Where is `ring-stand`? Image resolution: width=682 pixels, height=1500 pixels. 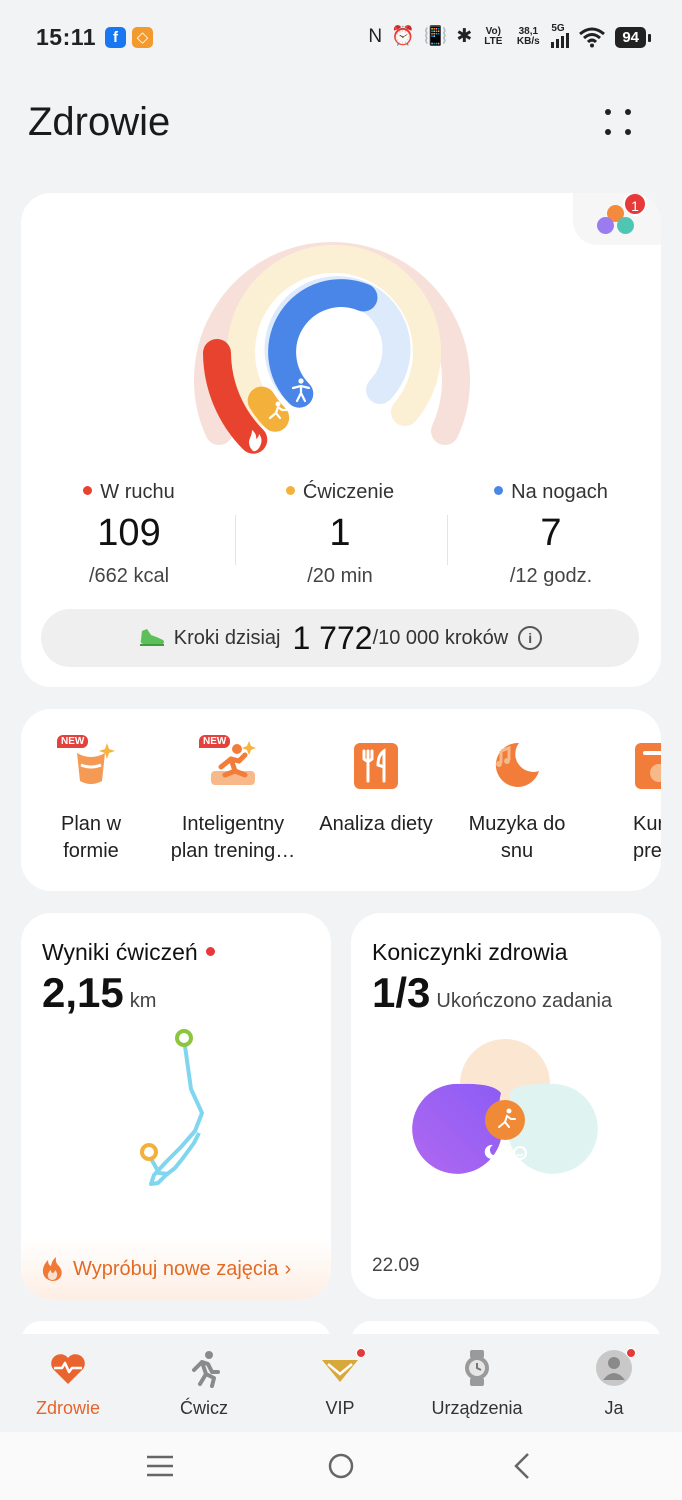
ring-stand is located at coordinates (323, 343).